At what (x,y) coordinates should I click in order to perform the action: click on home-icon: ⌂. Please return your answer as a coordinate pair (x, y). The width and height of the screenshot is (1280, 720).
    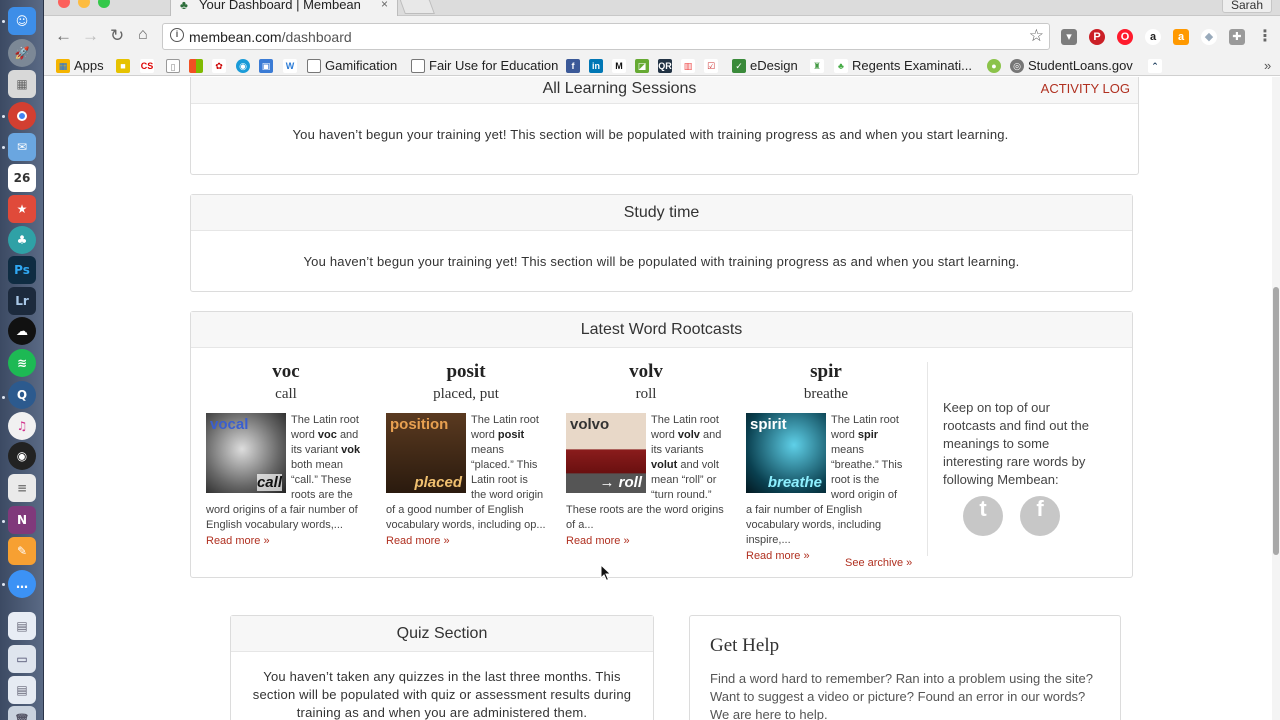
    Looking at the image, I should click on (143, 35).